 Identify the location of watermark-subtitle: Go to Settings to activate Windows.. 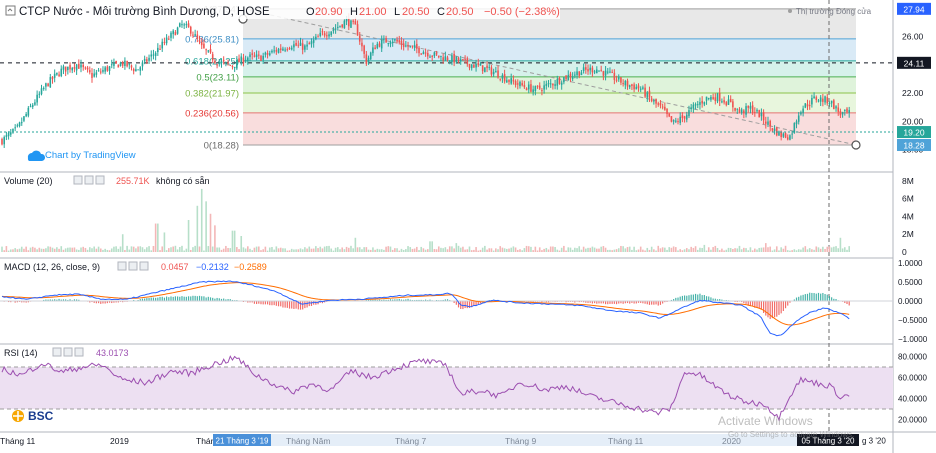
(791, 434).